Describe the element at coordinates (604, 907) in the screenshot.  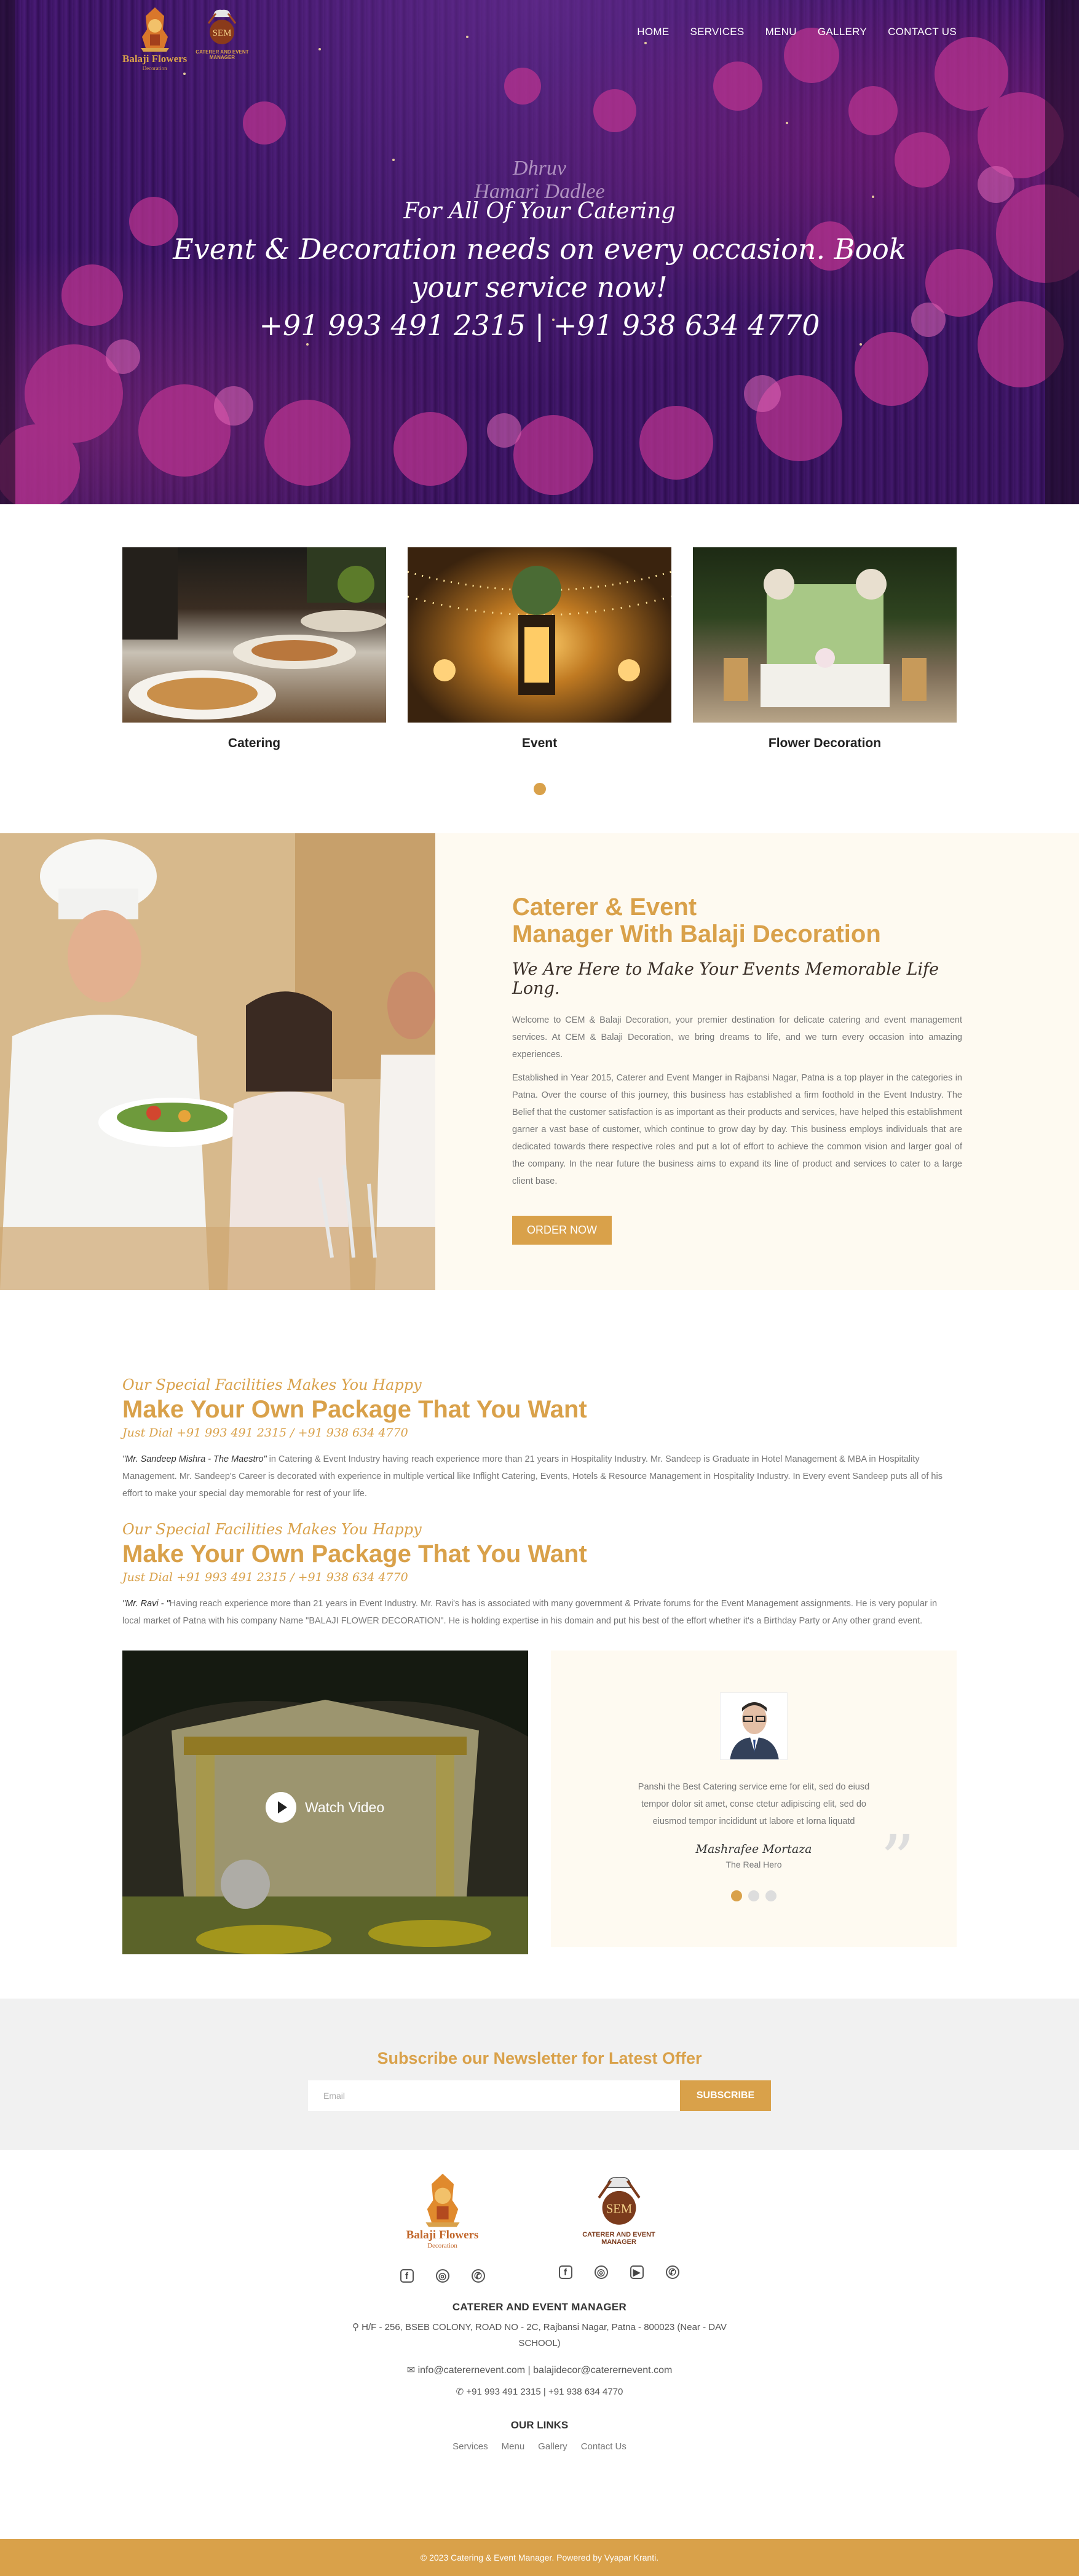
I see `about-heading-line1: Caterer & Event` at that location.